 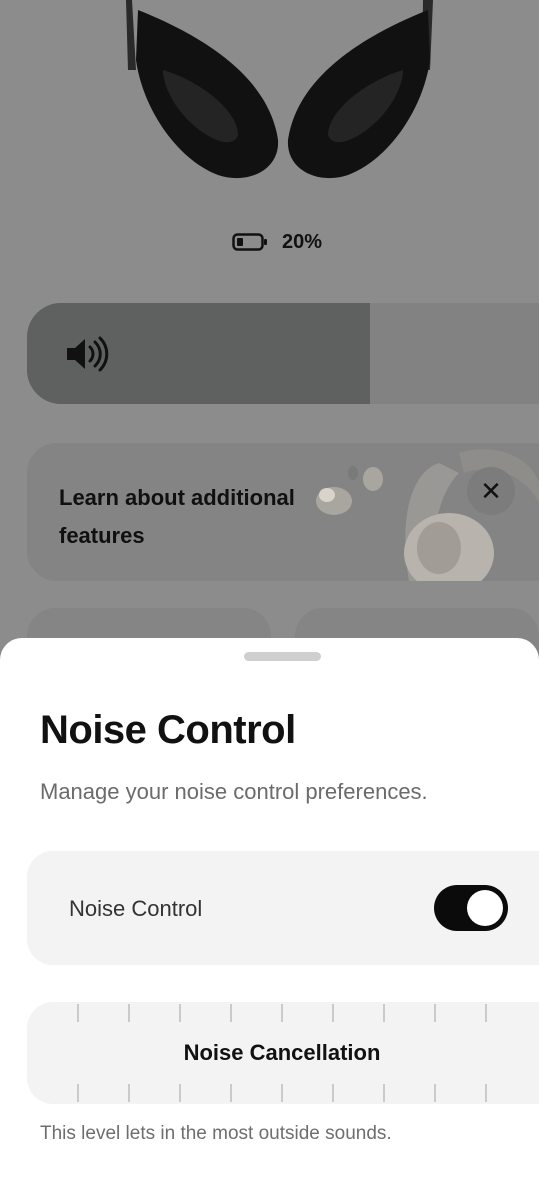 I want to click on noise-control-switch, so click(x=471, y=908).